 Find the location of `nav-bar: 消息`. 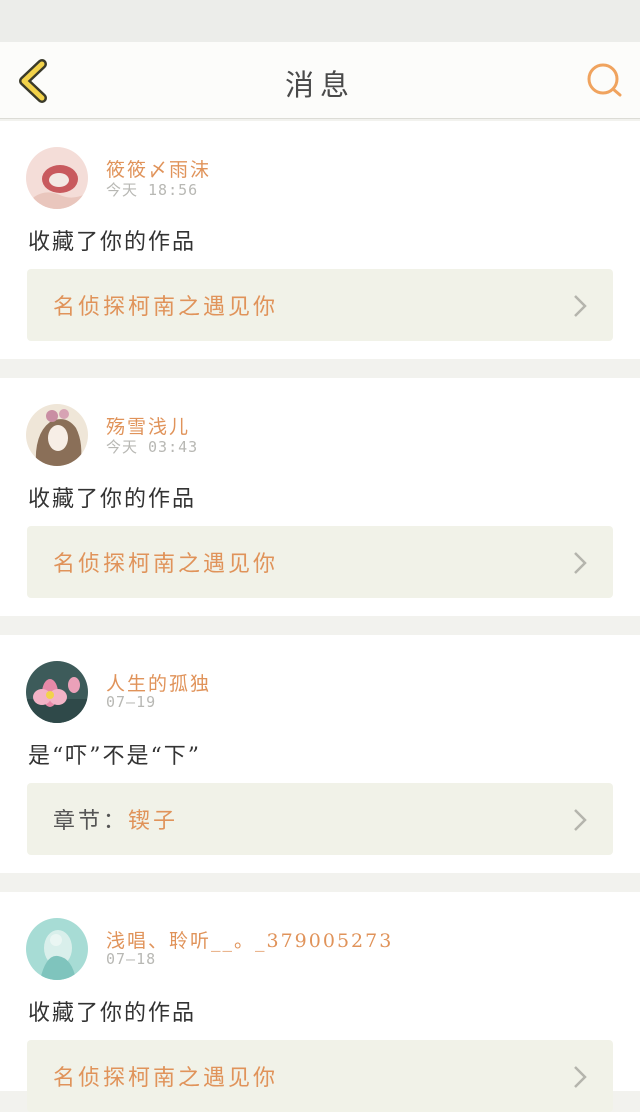

nav-bar: 消息 is located at coordinates (320, 80).